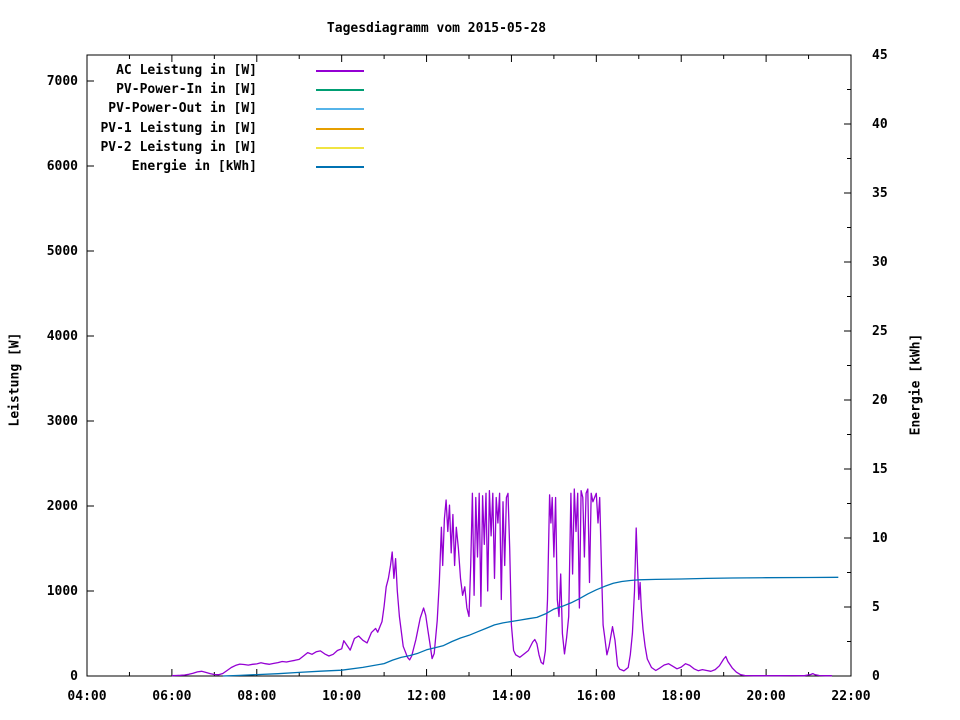 Image resolution: width=960 pixels, height=720 pixels. I want to click on x-tick-label: 14:00, so click(511, 696).